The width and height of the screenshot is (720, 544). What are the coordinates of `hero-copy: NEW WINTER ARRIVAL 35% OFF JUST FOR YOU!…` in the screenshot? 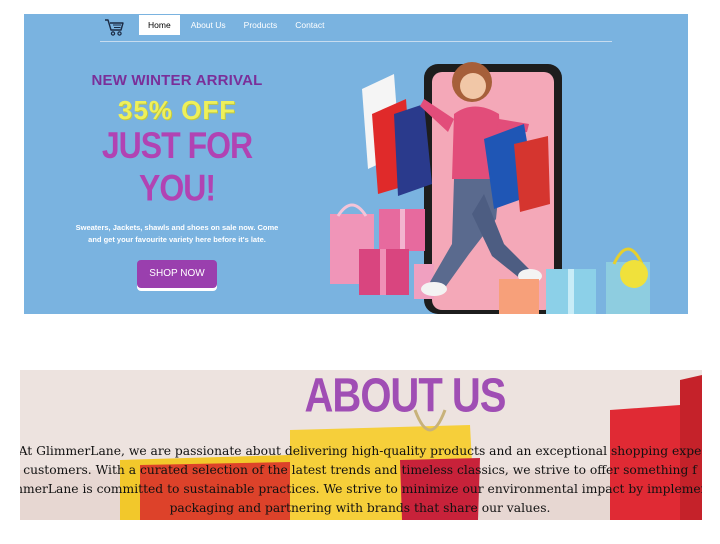 It's located at (177, 180).